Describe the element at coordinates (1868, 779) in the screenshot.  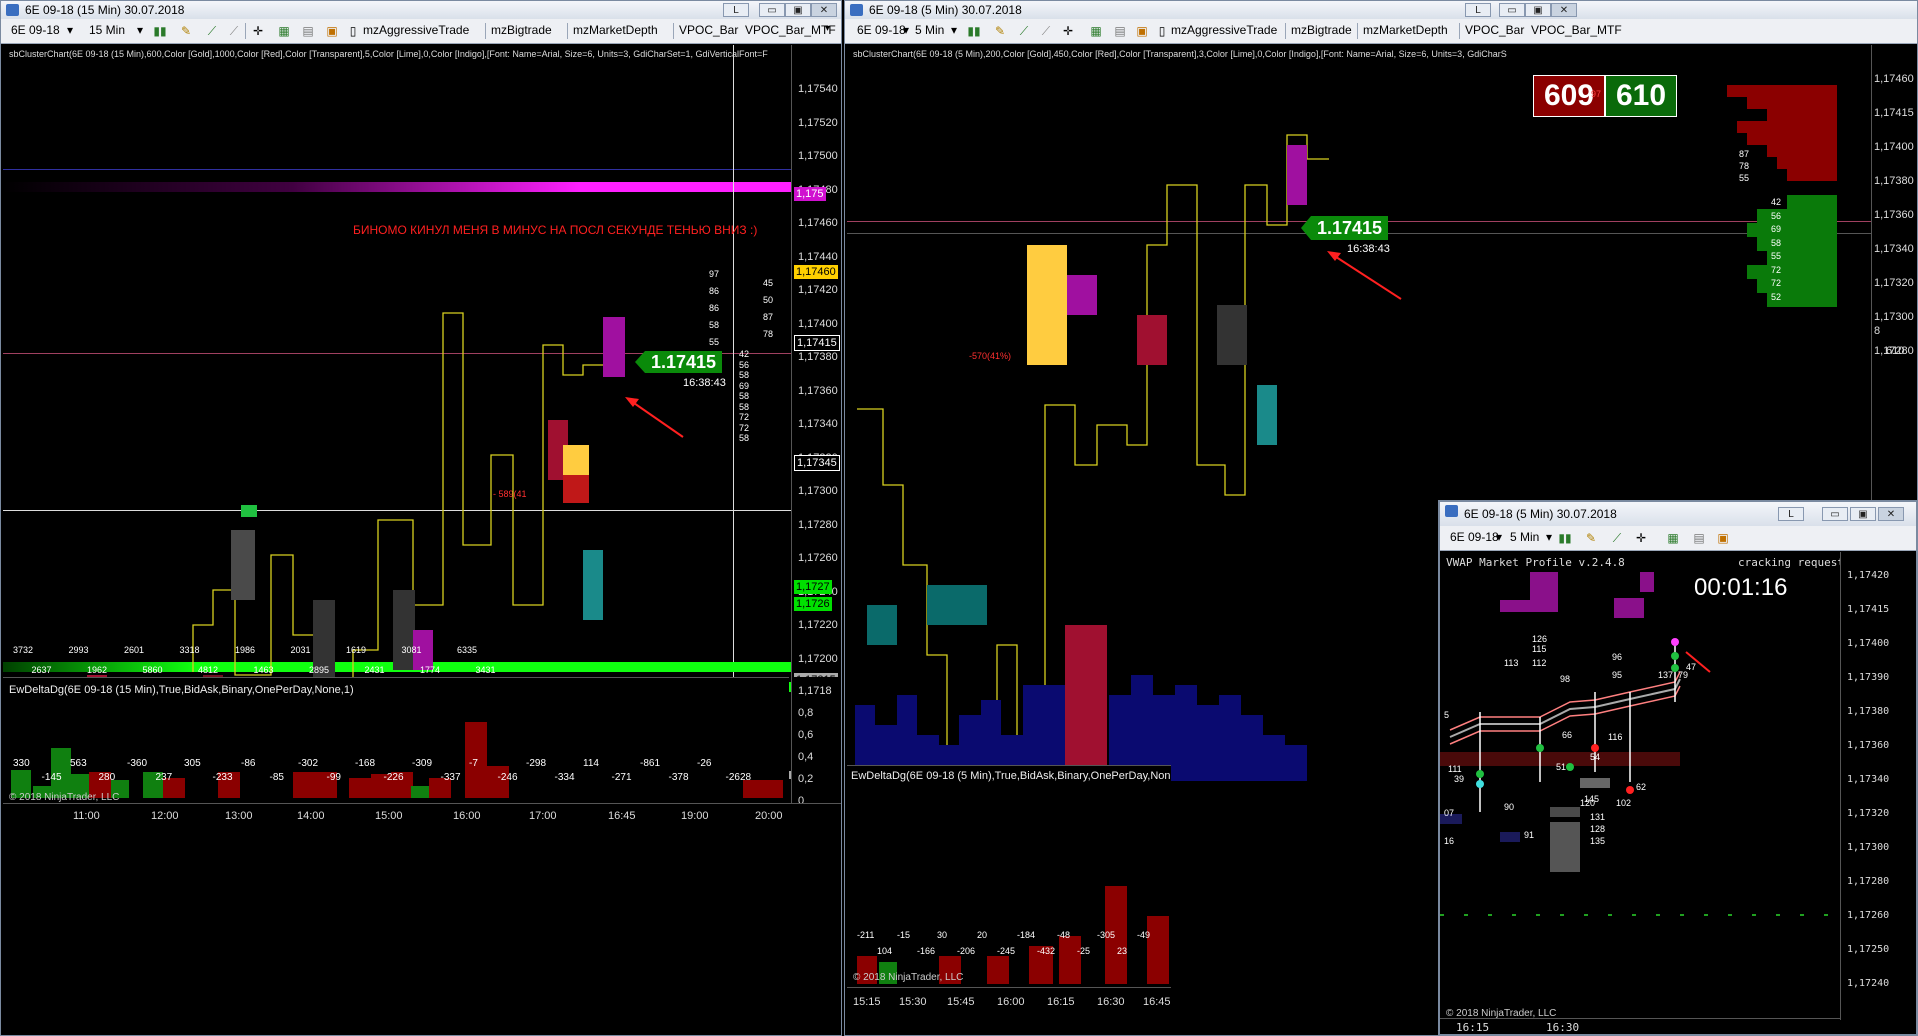
I see `price-tick: 1,17340` at that location.